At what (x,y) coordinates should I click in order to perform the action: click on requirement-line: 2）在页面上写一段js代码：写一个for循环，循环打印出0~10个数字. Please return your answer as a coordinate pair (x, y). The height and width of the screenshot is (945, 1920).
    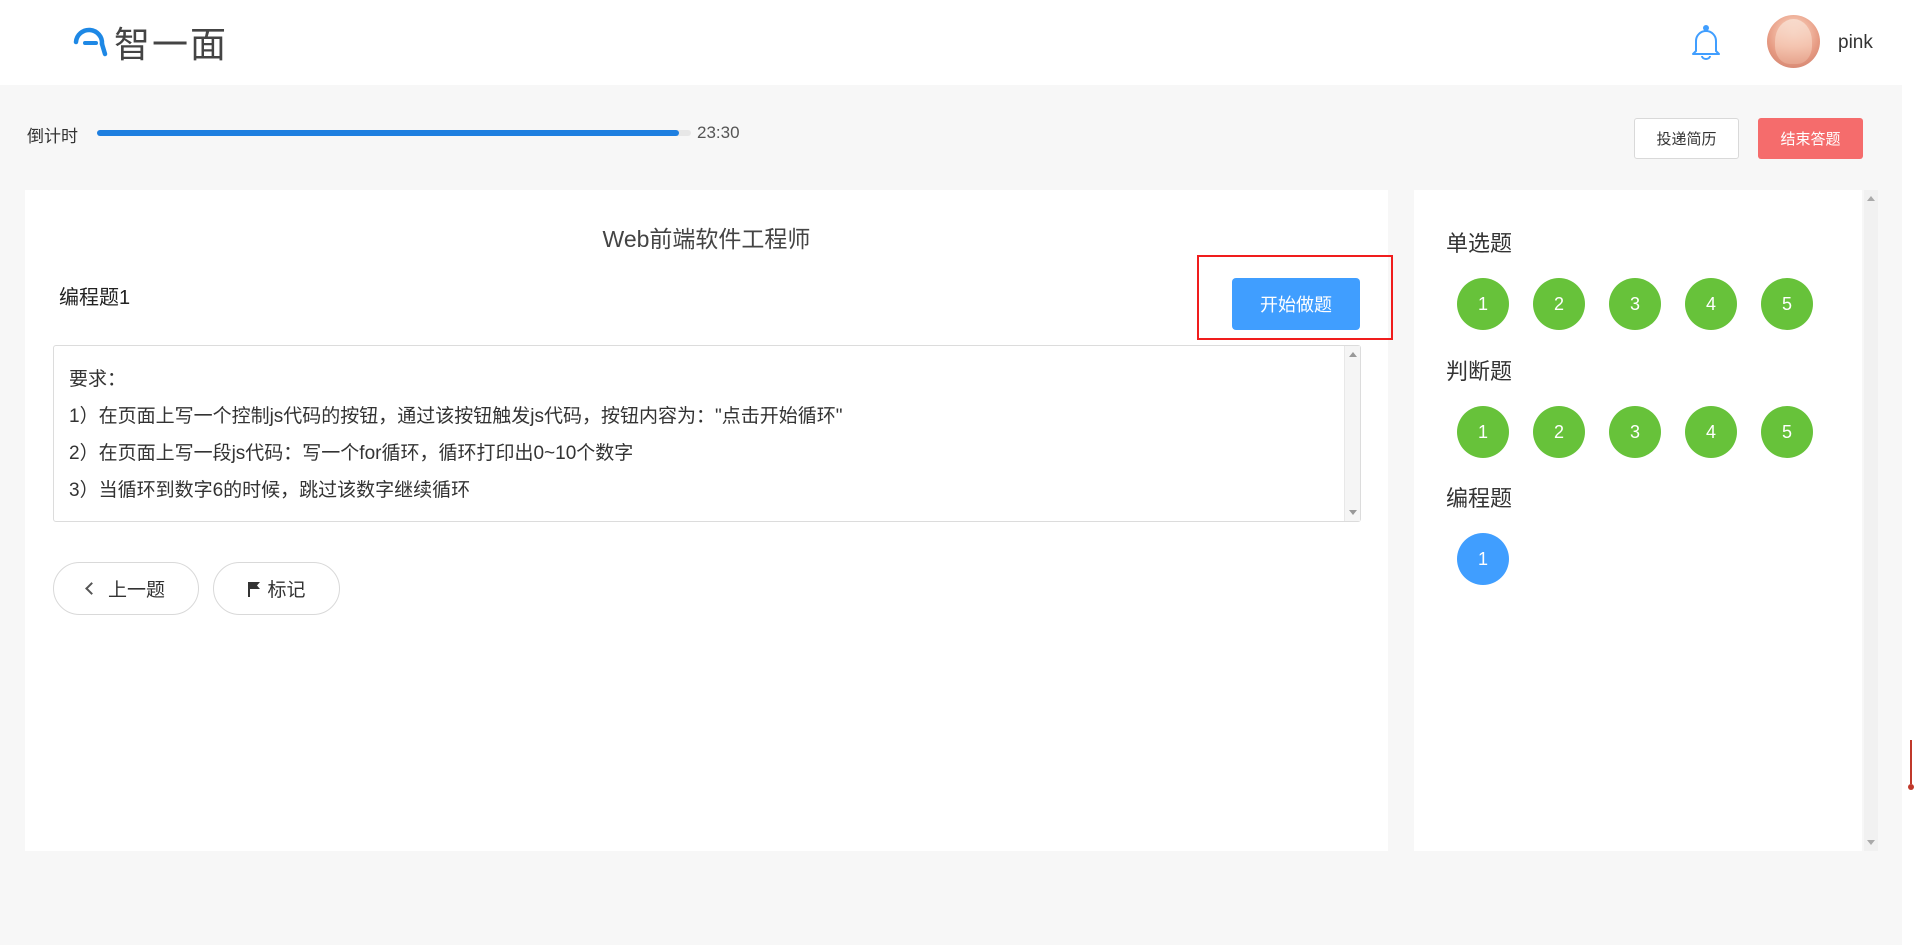
    Looking at the image, I should click on (351, 453).